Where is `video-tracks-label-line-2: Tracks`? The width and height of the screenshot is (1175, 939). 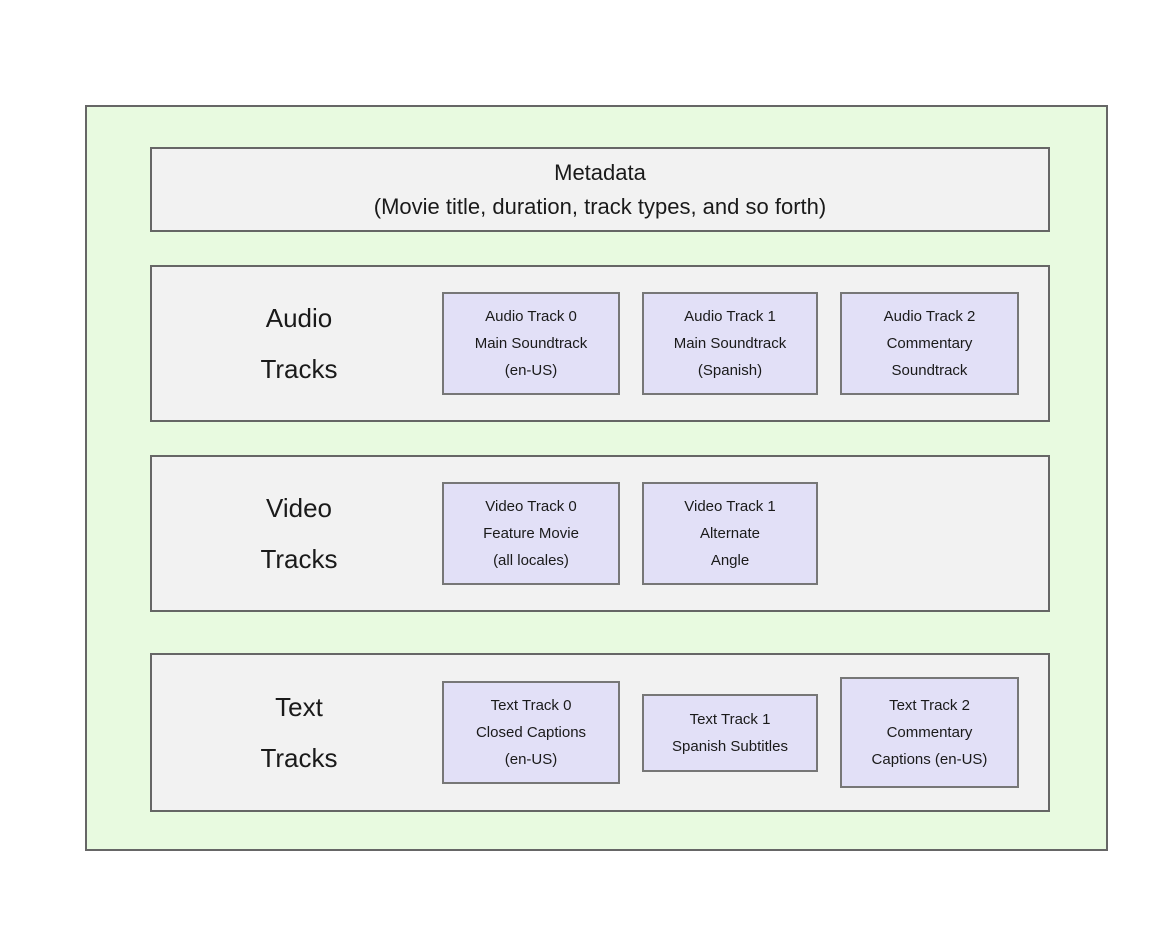
video-tracks-label-line-2: Tracks is located at coordinates (299, 558).